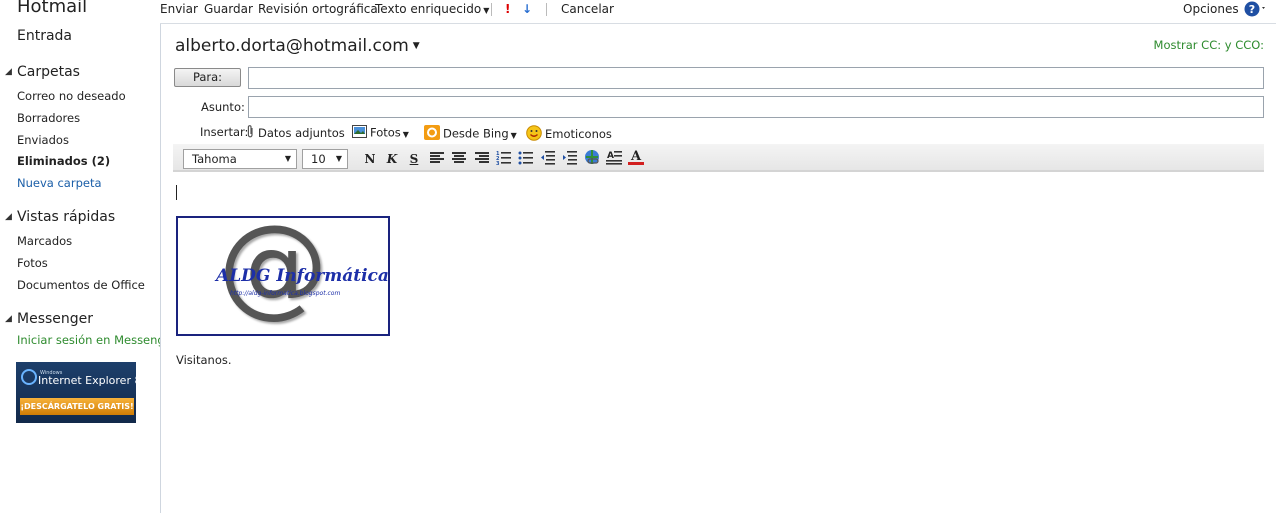 This screenshot has height=513, width=1276. Describe the element at coordinates (44, 241) in the screenshot. I see `sidebar-item-flagged: Marcados` at that location.